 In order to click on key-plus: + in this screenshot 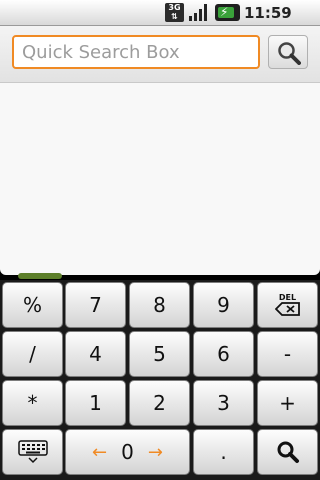, I will do `click(287, 403)`.